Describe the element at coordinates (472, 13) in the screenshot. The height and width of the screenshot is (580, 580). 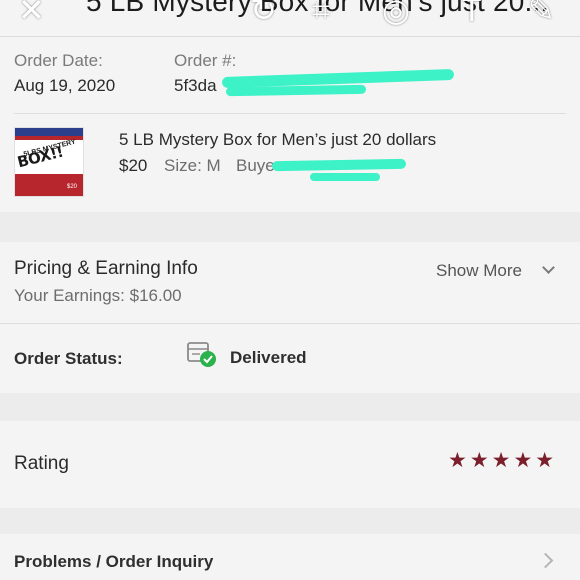
I see `text-icon: T` at that location.